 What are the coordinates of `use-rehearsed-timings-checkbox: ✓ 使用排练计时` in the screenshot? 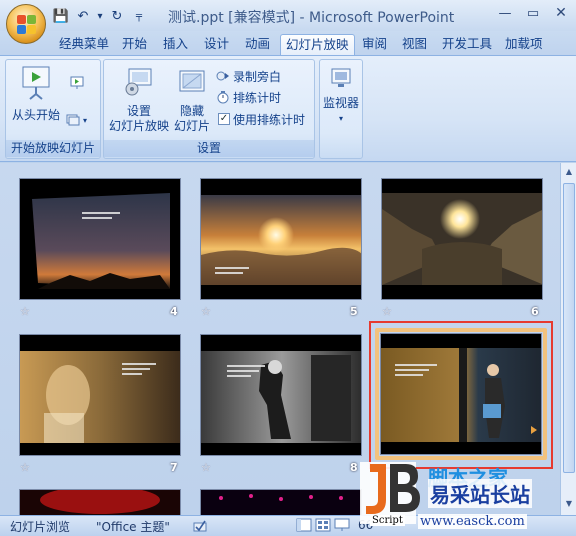 It's located at (261, 119).